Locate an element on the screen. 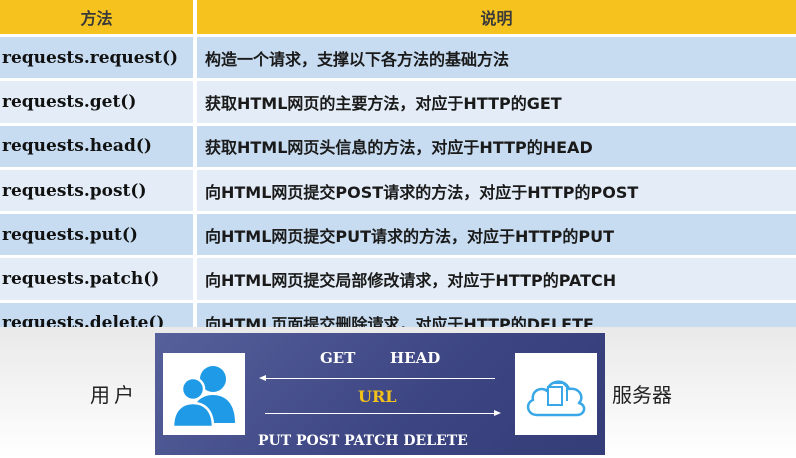  users-icon is located at coordinates (204, 394).